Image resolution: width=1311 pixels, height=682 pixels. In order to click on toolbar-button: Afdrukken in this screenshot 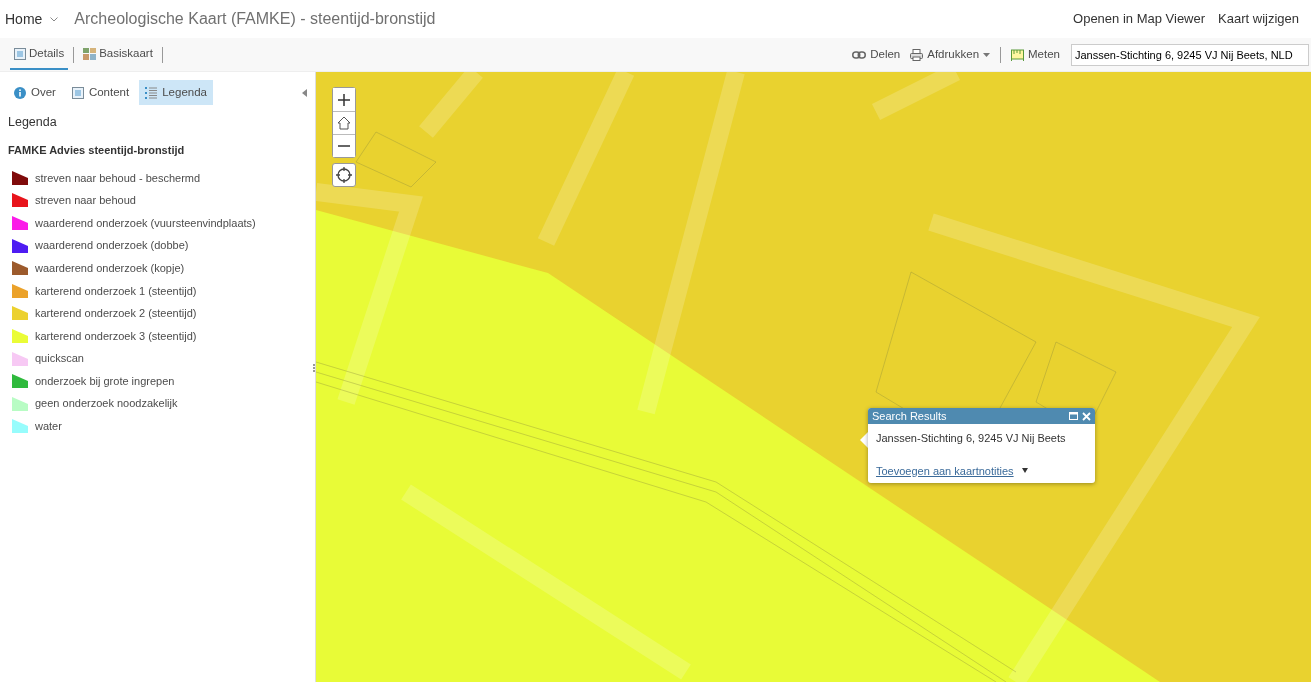, I will do `click(950, 54)`.